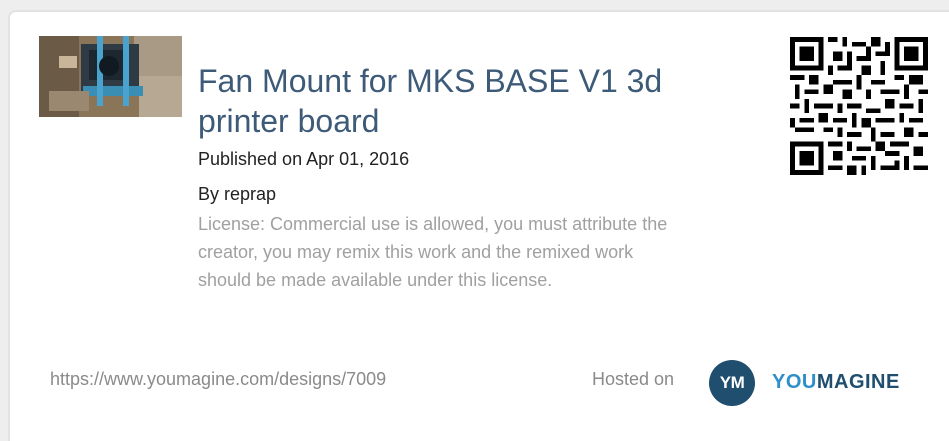 The image size is (949, 441). I want to click on wordmark-you: YOU, so click(794, 382).